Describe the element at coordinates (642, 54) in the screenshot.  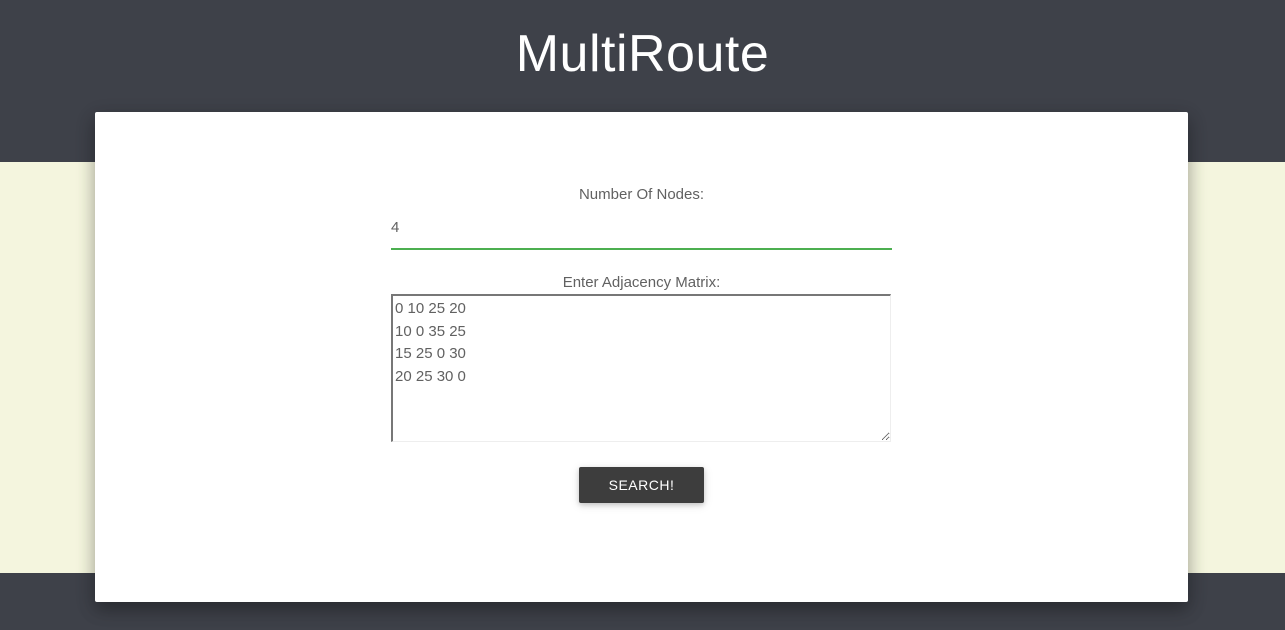
I see `app-title: MultiRoute` at that location.